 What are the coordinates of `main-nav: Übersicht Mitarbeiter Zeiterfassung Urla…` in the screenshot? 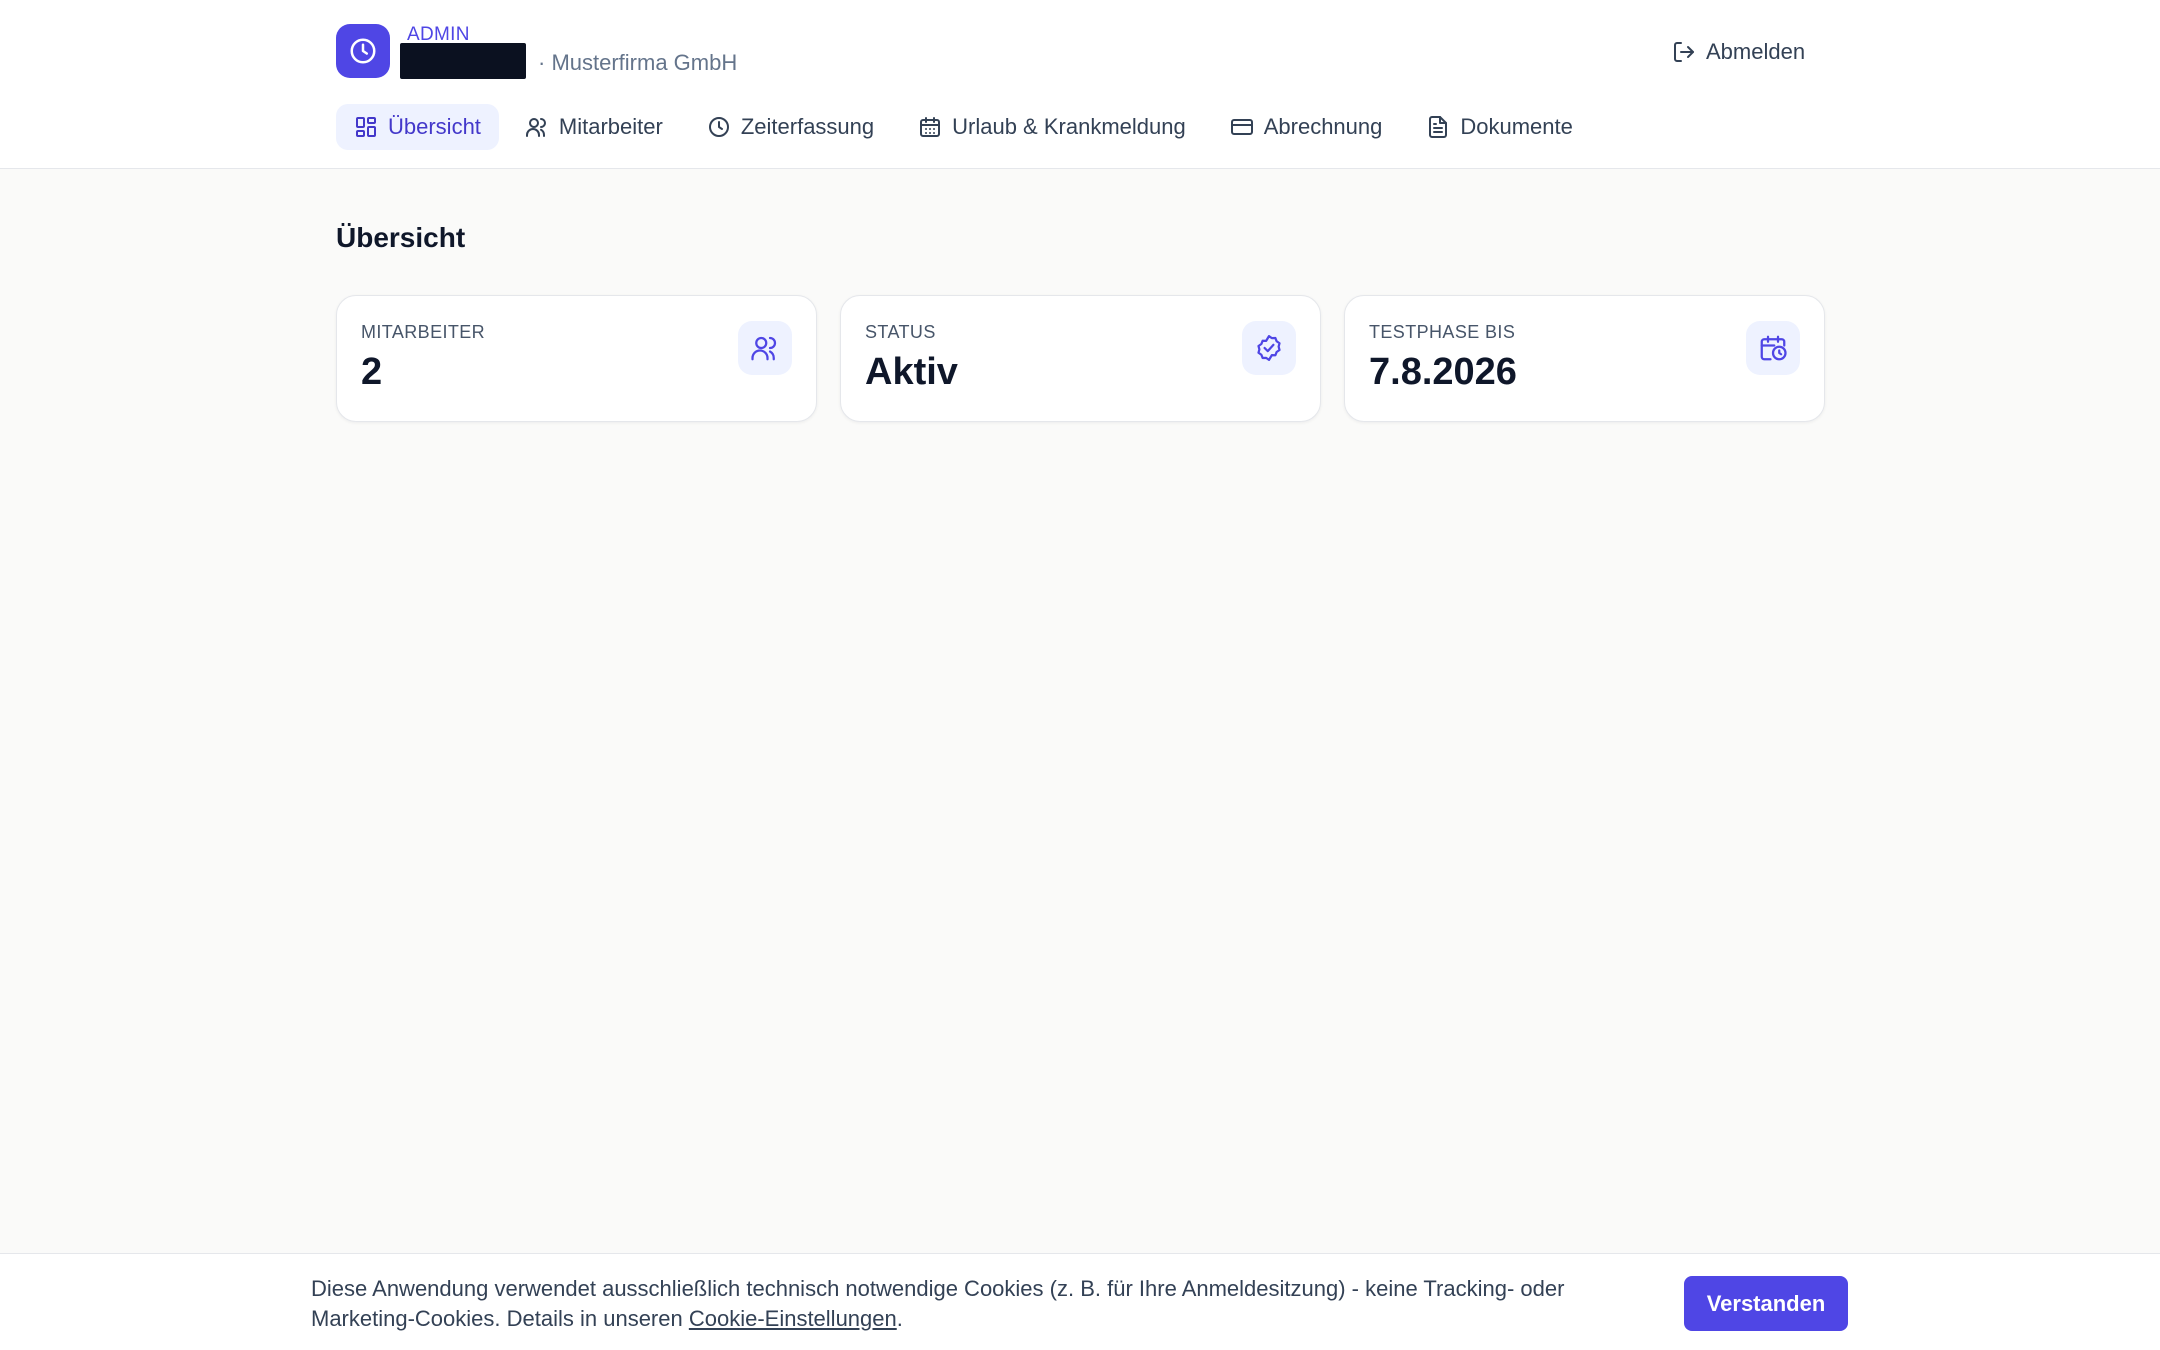 It's located at (967, 127).